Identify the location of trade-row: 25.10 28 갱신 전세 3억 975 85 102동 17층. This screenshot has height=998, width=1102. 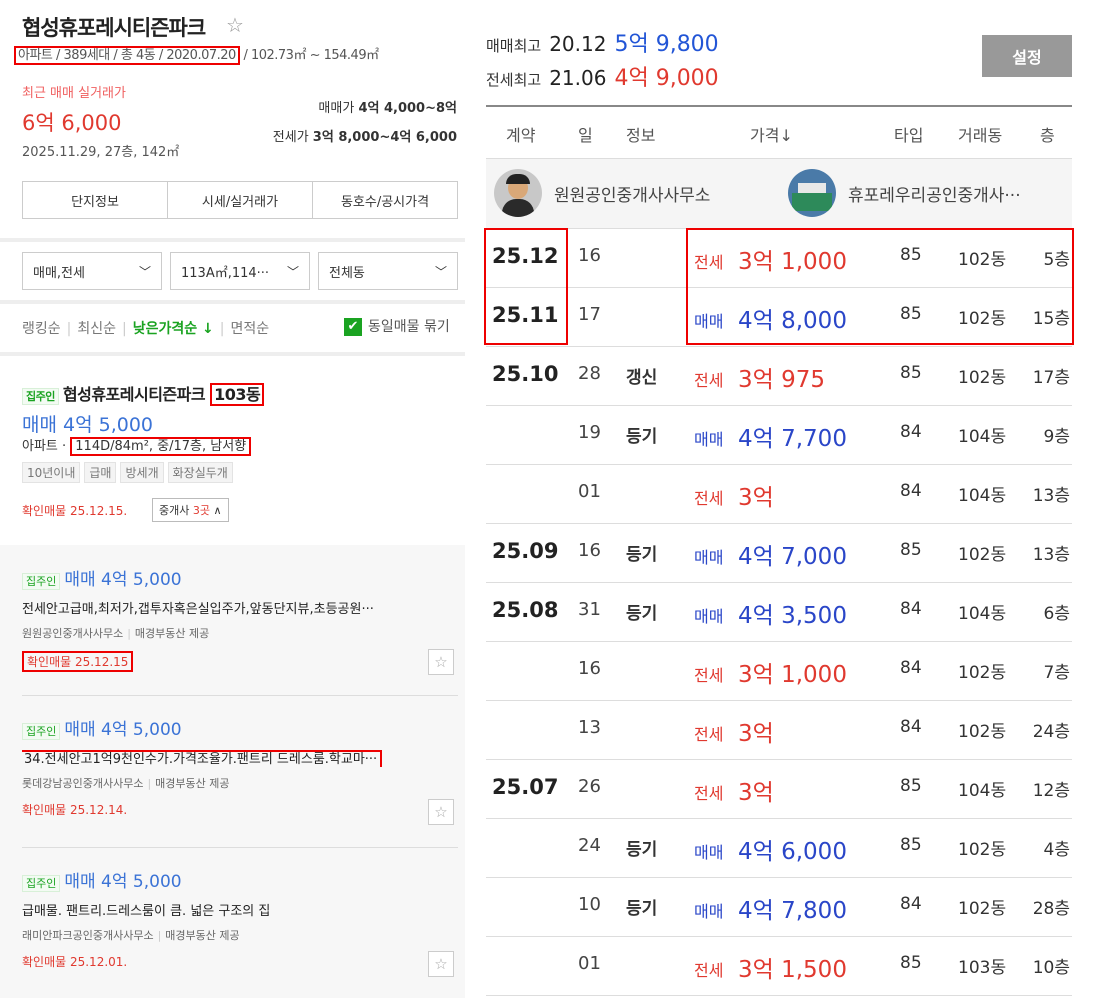
(779, 376).